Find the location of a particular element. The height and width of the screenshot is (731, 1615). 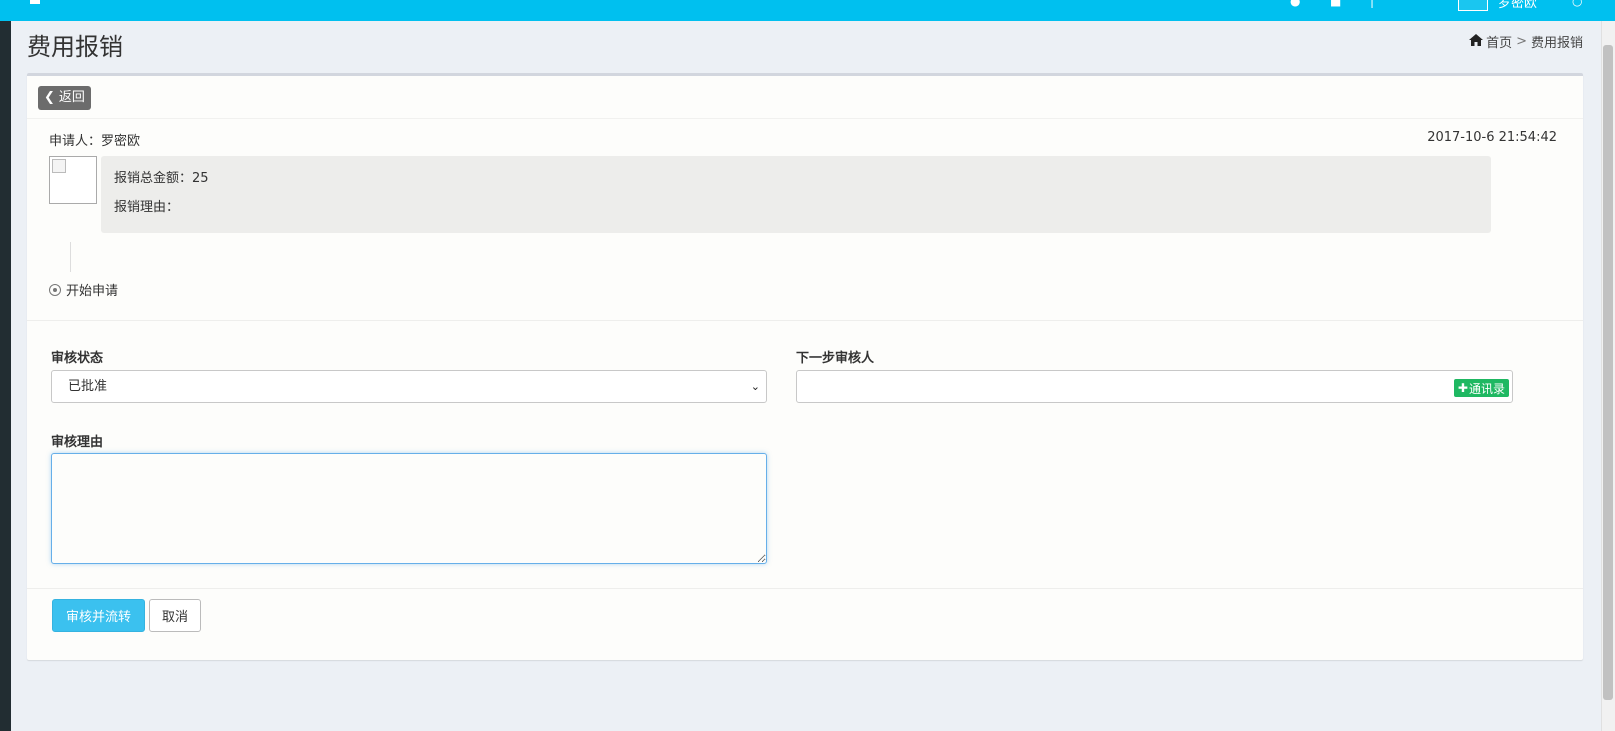

bell-icon: ● is located at coordinates (1295, 4).